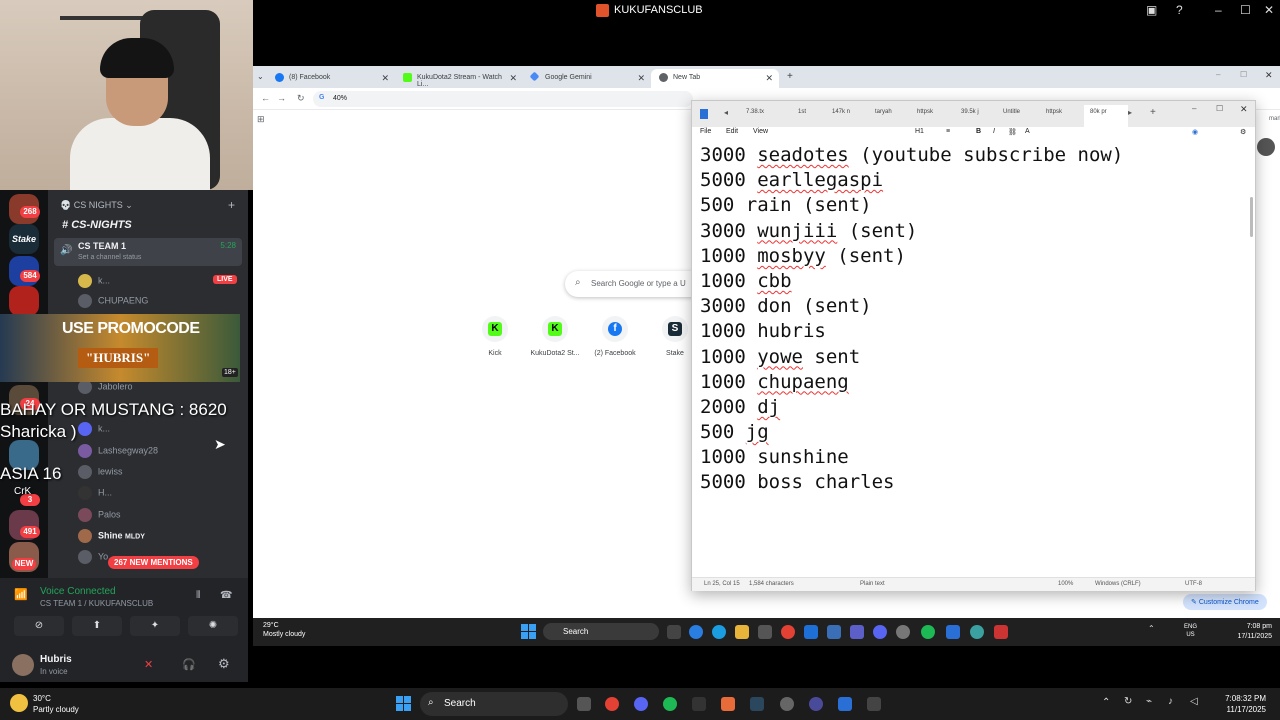  What do you see at coordinates (1027, 131) in the screenshot?
I see `clear-format-icon: A` at bounding box center [1027, 131].